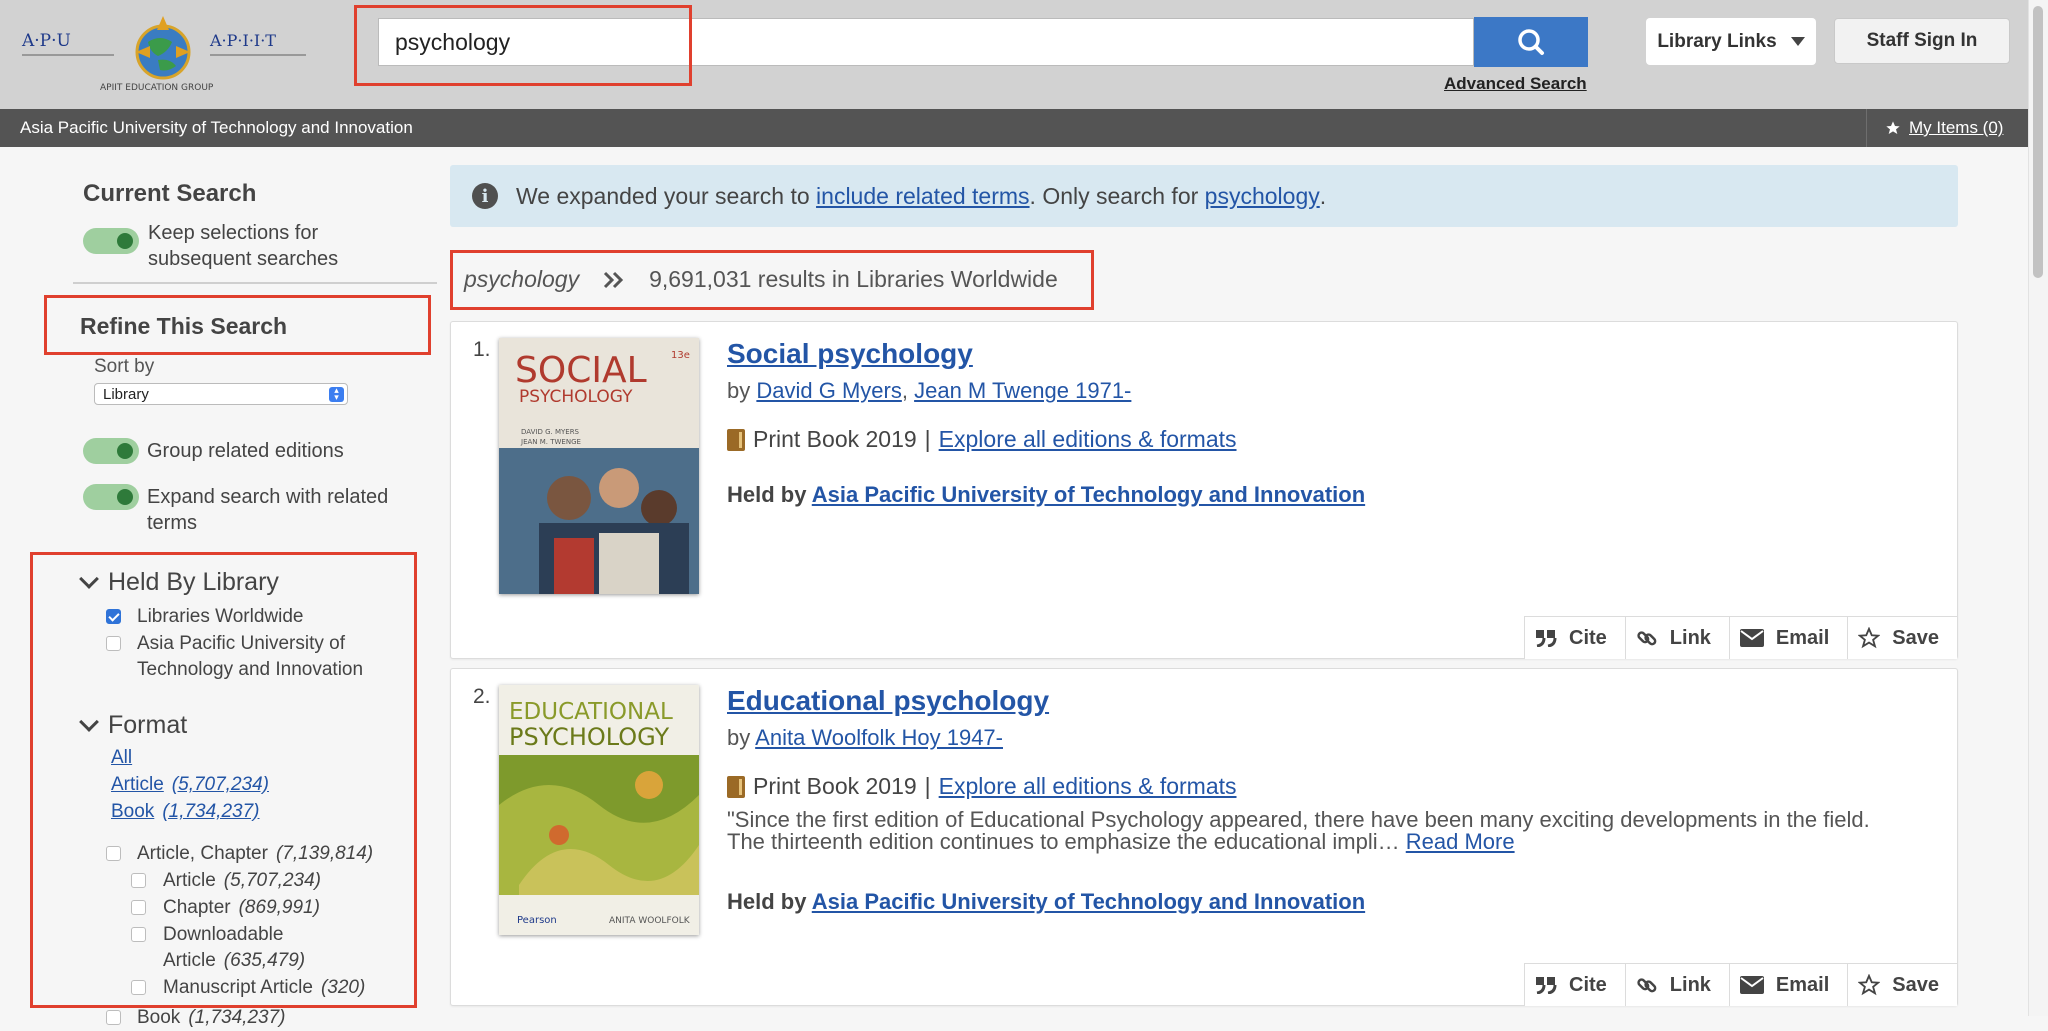  Describe the element at coordinates (113, 1017) in the screenshot. I see `book-checkbox` at that location.